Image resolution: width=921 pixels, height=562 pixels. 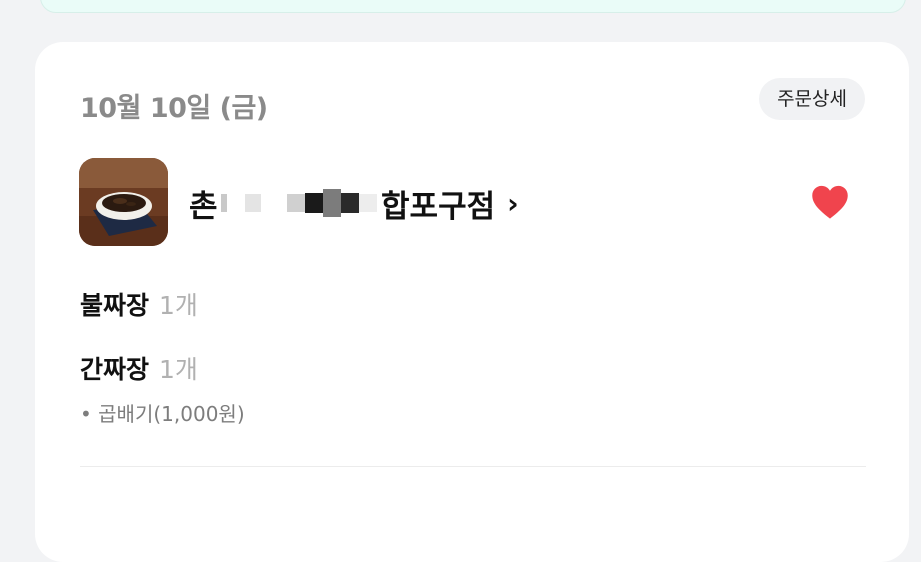 I want to click on item-name: 불짜장, so click(x=115, y=305).